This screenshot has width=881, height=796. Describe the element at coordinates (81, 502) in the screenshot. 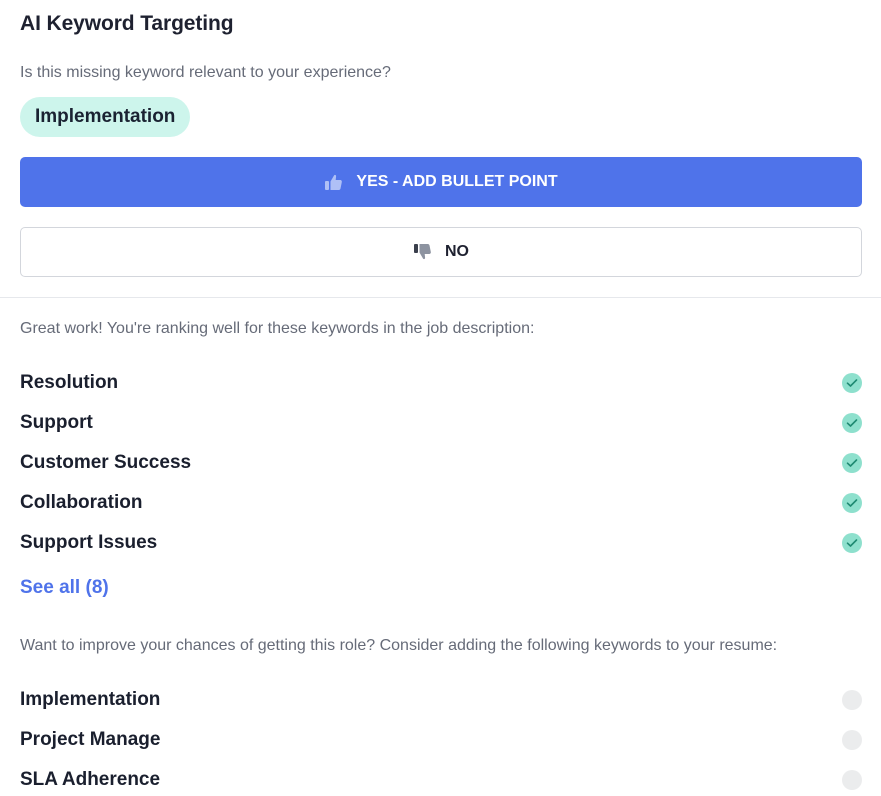

I see `matched-keyword-label: Collaboration` at that location.